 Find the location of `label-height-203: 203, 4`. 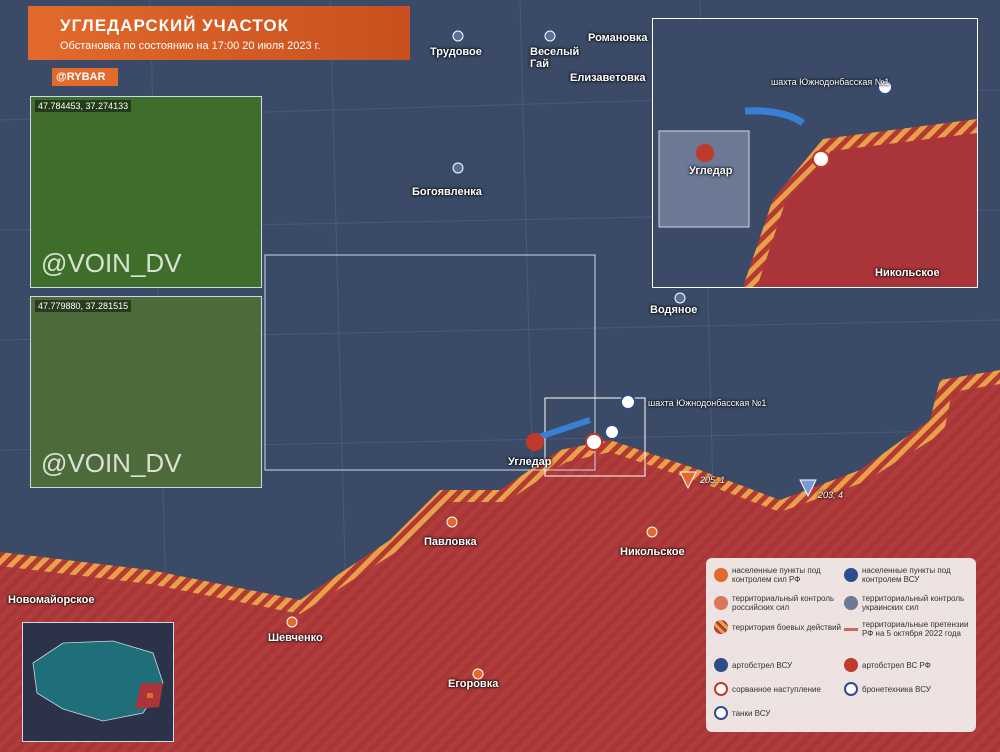

label-height-203: 203, 4 is located at coordinates (831, 495).